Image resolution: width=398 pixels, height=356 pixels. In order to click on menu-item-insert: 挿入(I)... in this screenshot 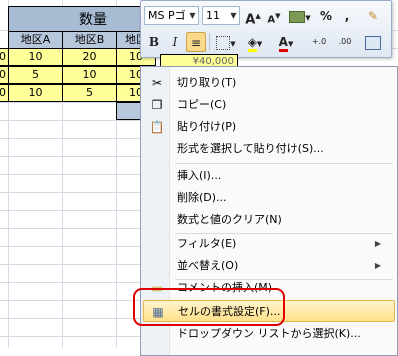, I will do `click(269, 176)`.